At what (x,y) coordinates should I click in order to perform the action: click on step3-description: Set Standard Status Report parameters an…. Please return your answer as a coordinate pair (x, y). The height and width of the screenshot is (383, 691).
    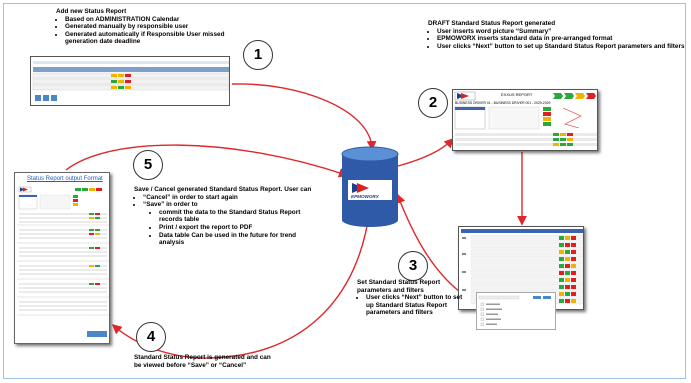
    Looking at the image, I should click on (413, 298).